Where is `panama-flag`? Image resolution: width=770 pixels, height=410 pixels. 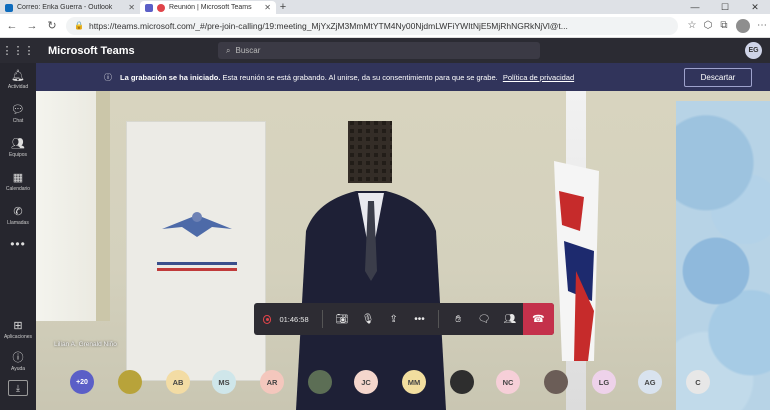 panama-flag is located at coordinates (576, 261).